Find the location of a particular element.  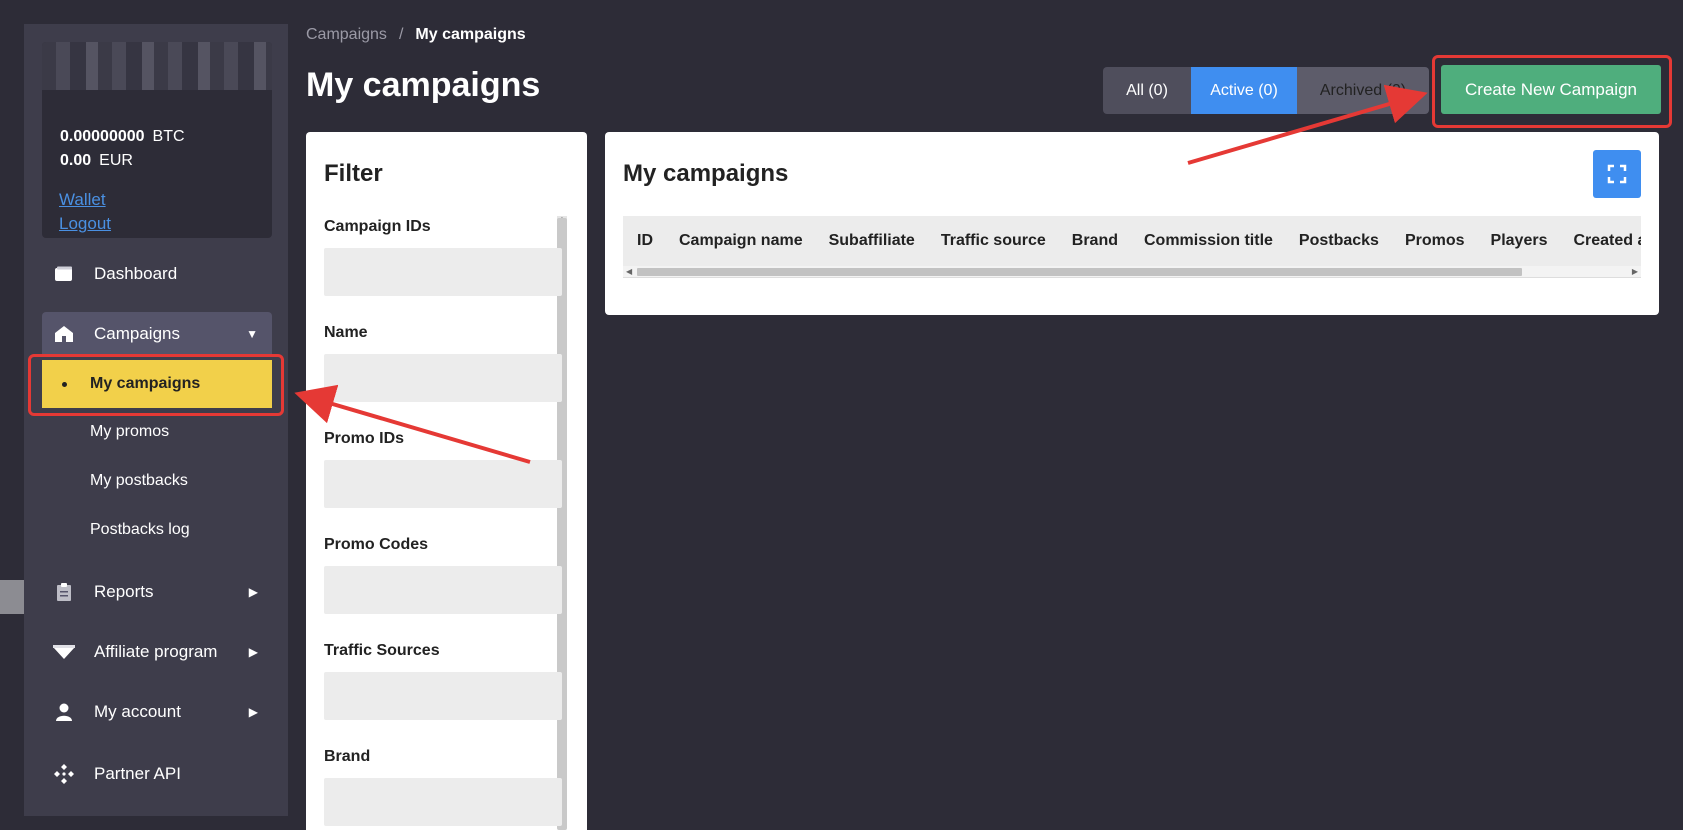

nav-my-account-label: My account is located at coordinates (137, 711).